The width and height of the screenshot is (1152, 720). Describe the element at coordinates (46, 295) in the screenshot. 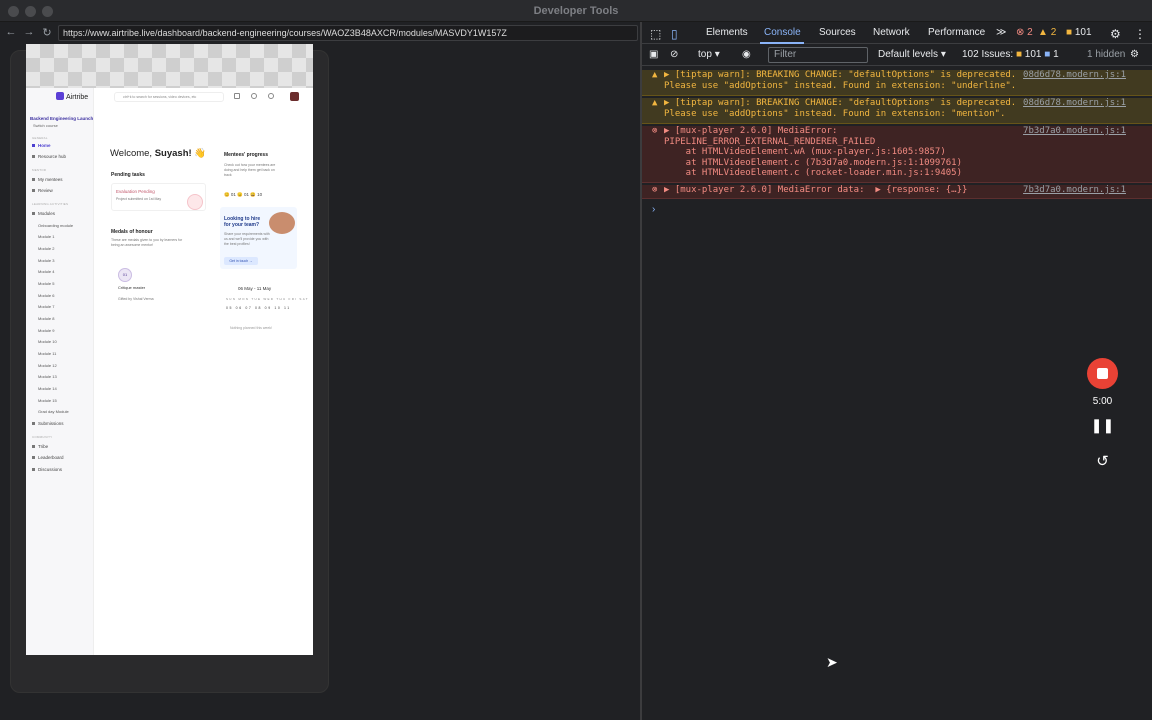

I see `module-item: Module 6` at that location.